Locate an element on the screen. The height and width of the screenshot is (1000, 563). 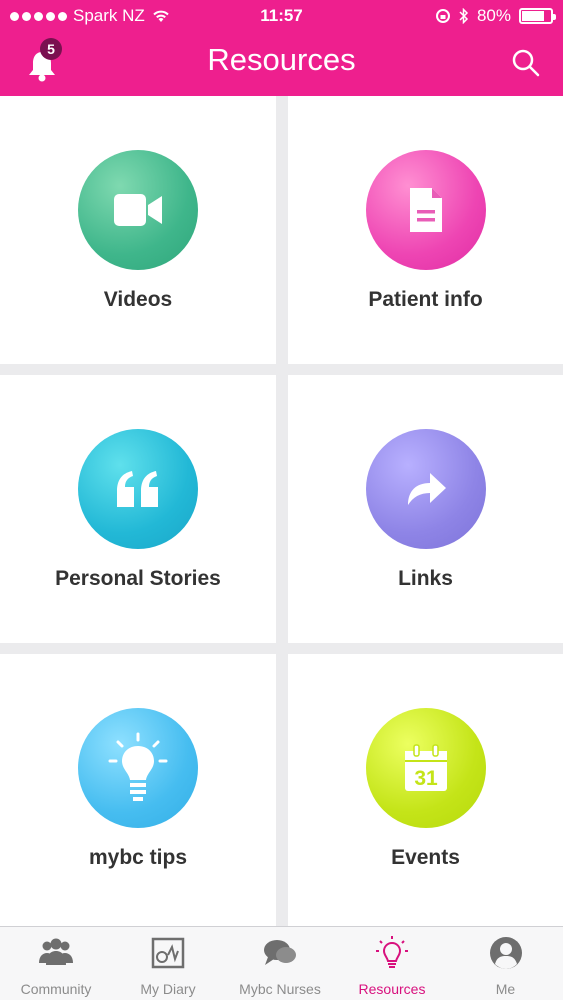
tile-label: Videos is located at coordinates (138, 299).